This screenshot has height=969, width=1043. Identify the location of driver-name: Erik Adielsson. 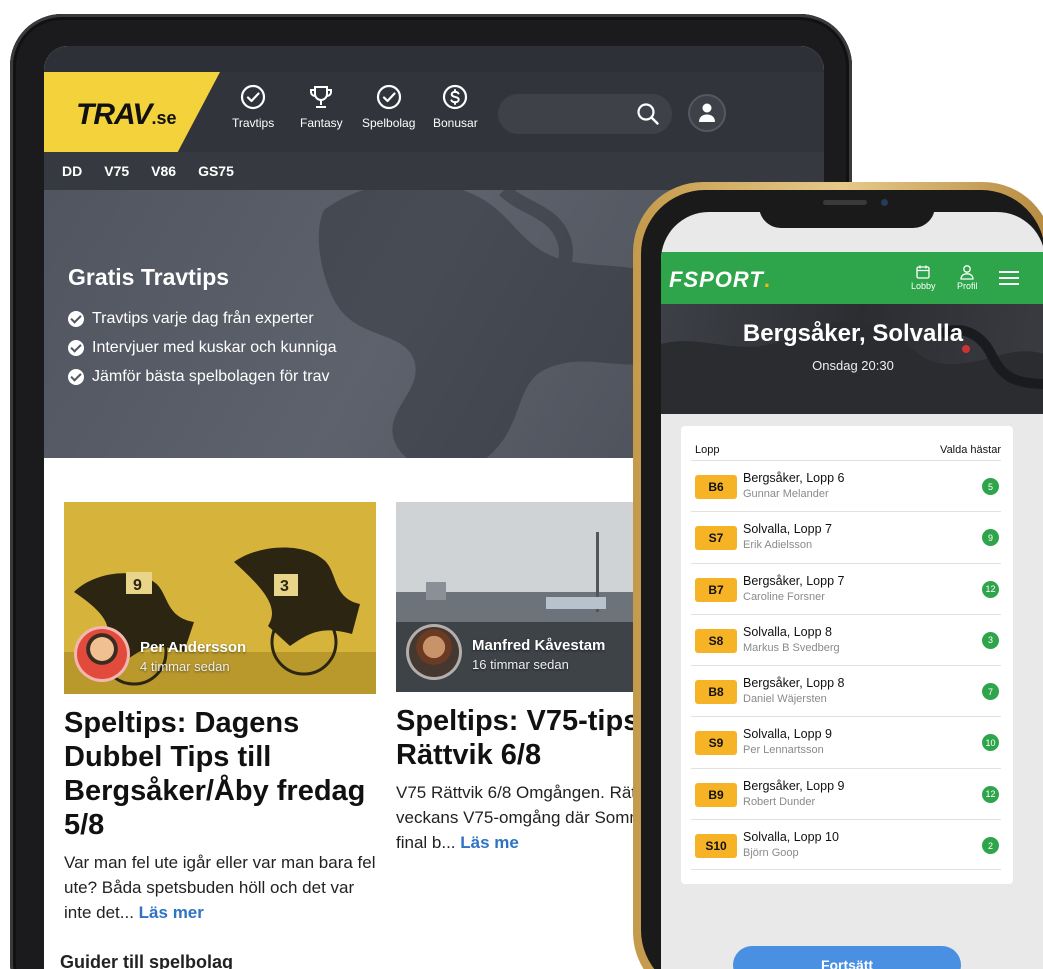
(778, 545).